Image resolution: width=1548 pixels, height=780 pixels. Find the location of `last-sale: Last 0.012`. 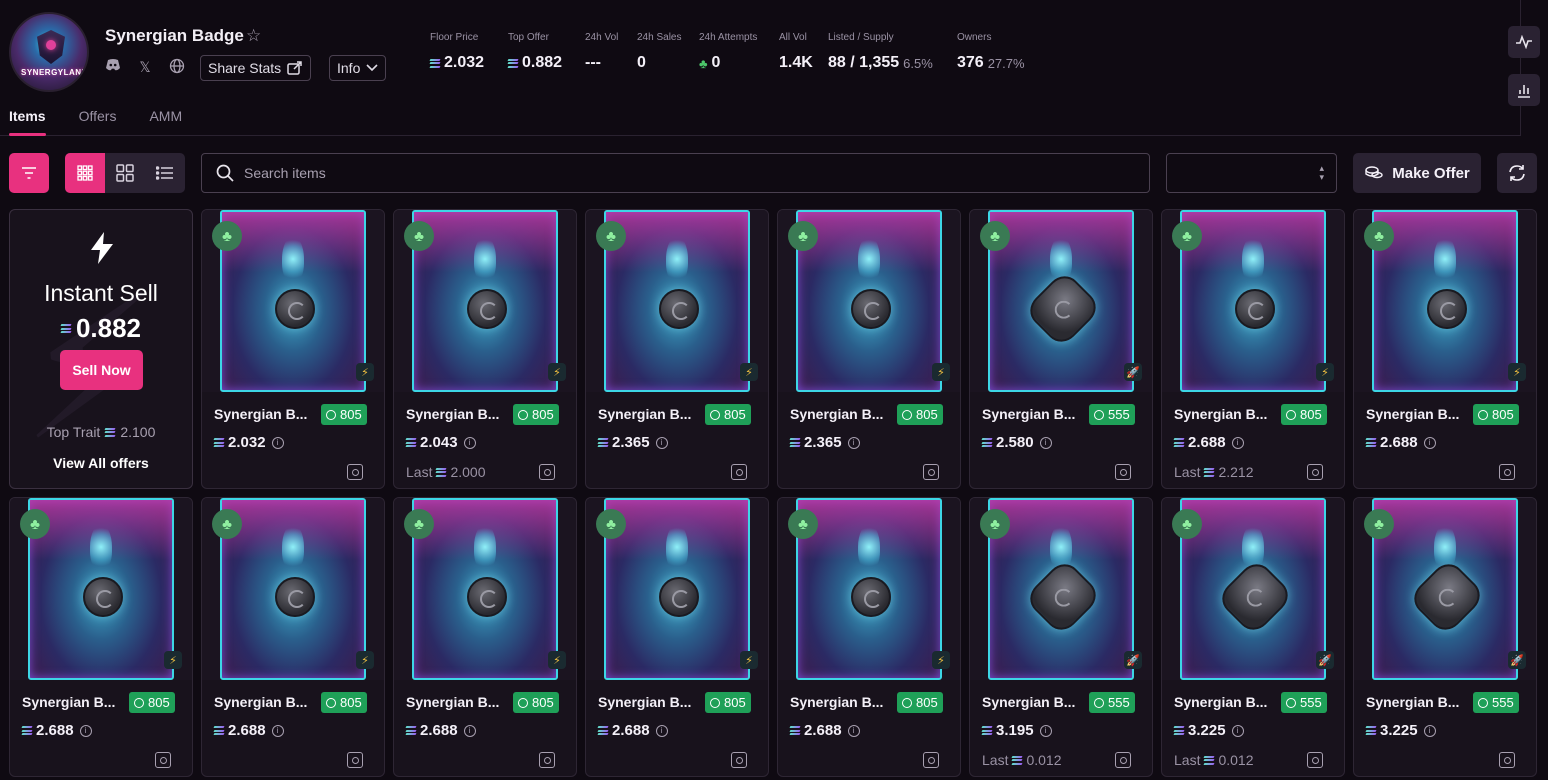

last-sale: Last 0.012 is located at coordinates (1214, 760).